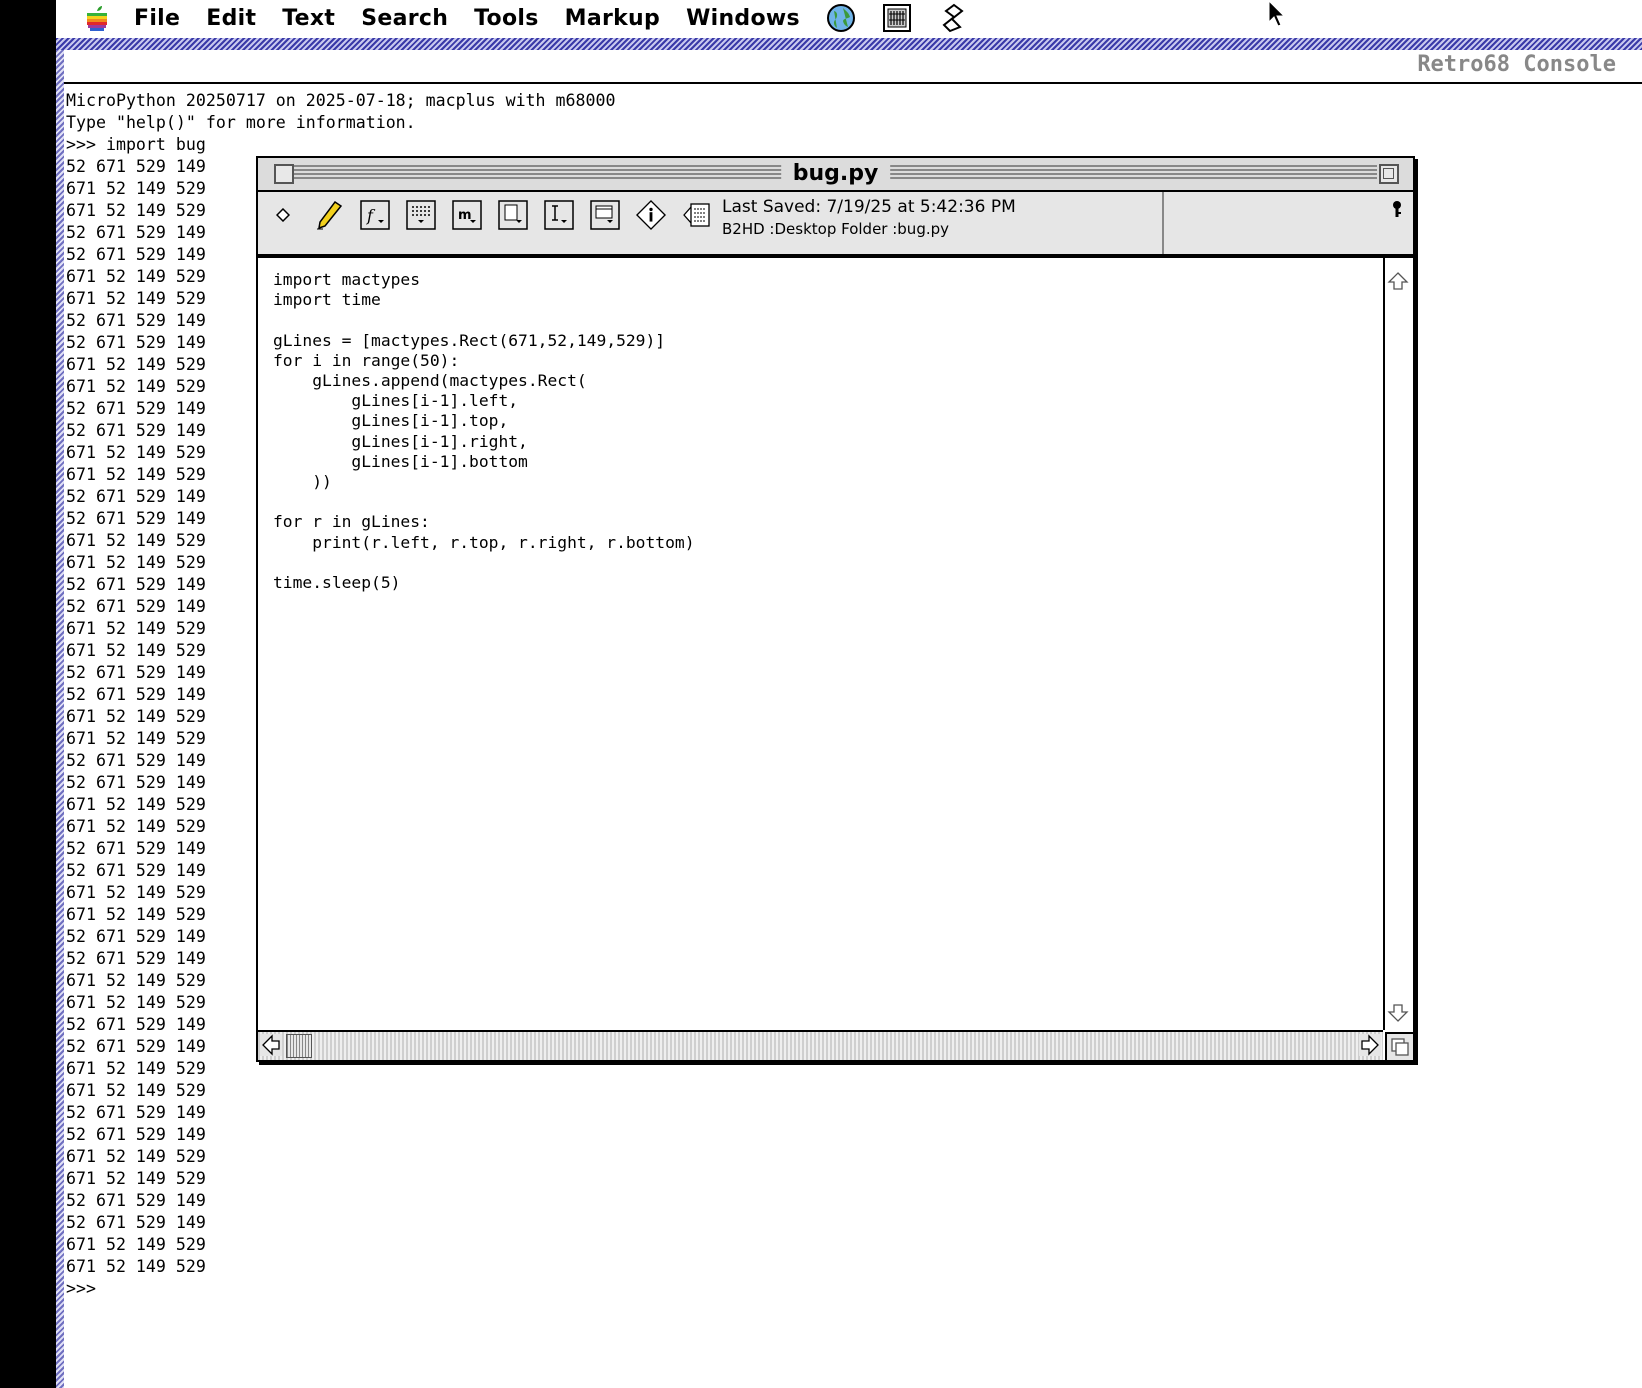  I want to click on toolbar-divider, so click(1163, 223).